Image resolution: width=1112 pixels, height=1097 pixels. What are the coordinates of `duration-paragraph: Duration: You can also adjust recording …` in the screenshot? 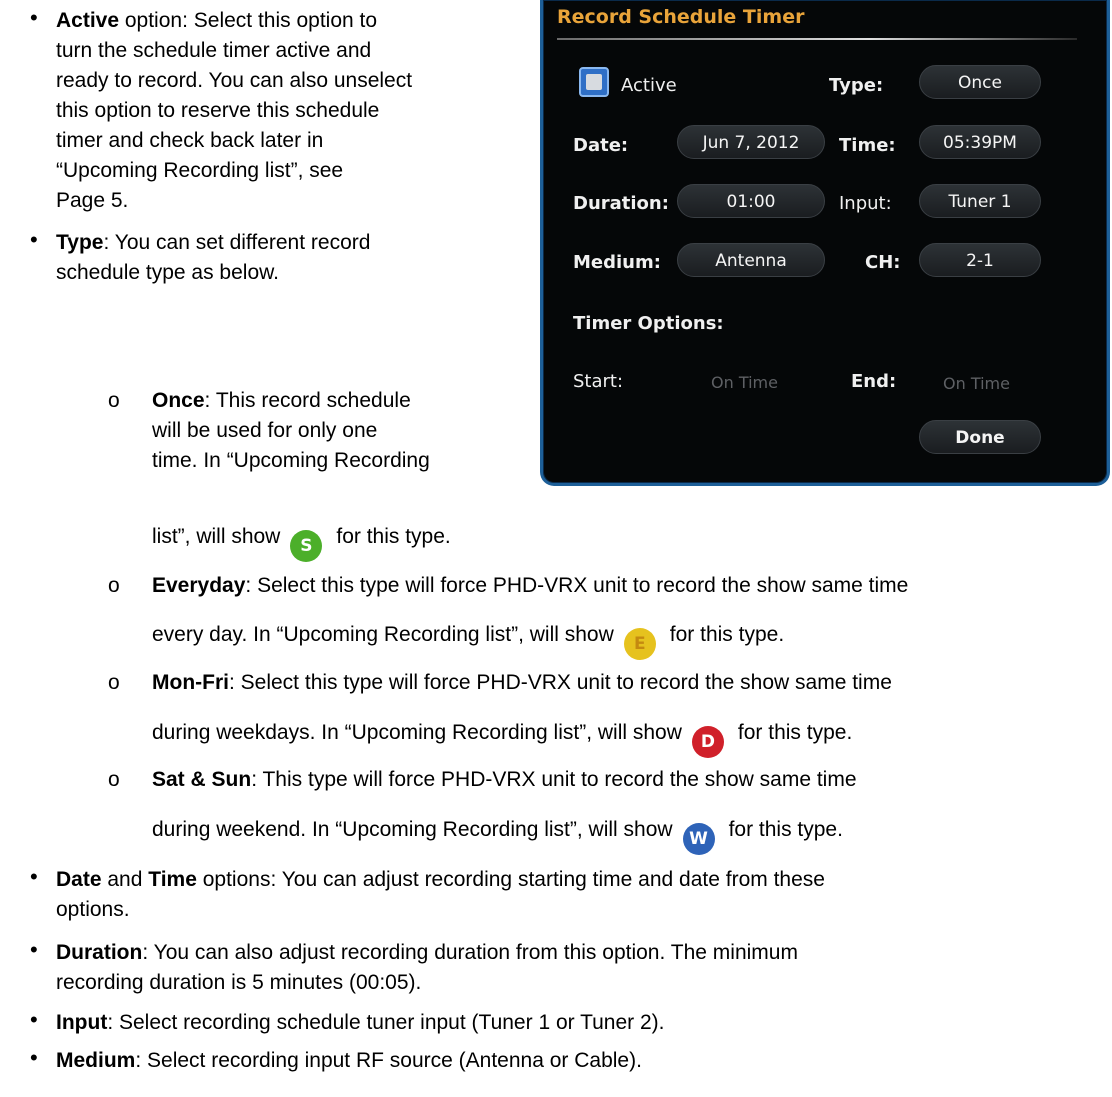 It's located at (427, 968).